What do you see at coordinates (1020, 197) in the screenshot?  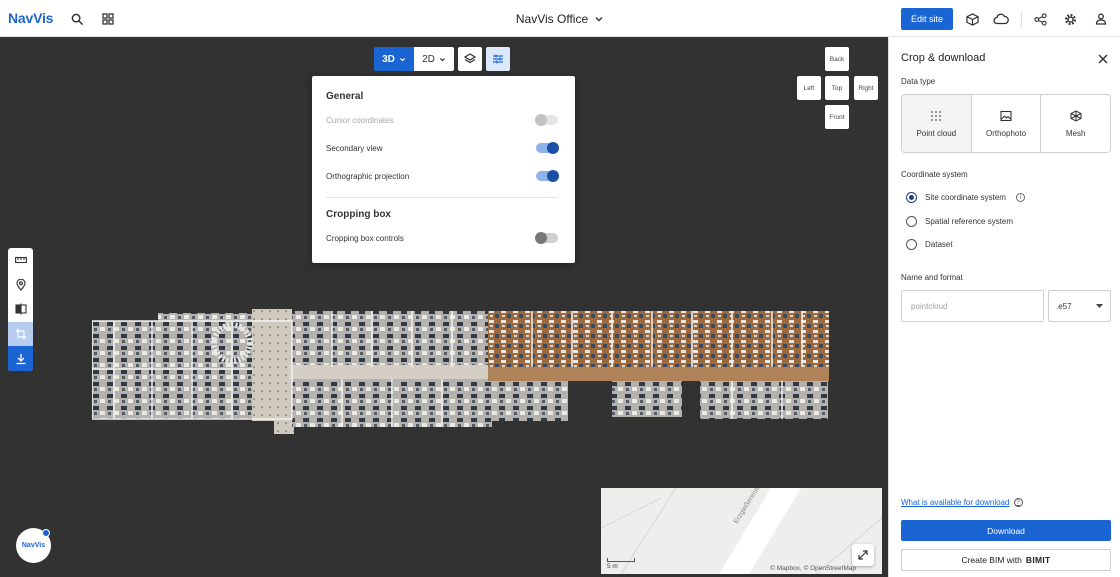 I see `info-icon: i` at bounding box center [1020, 197].